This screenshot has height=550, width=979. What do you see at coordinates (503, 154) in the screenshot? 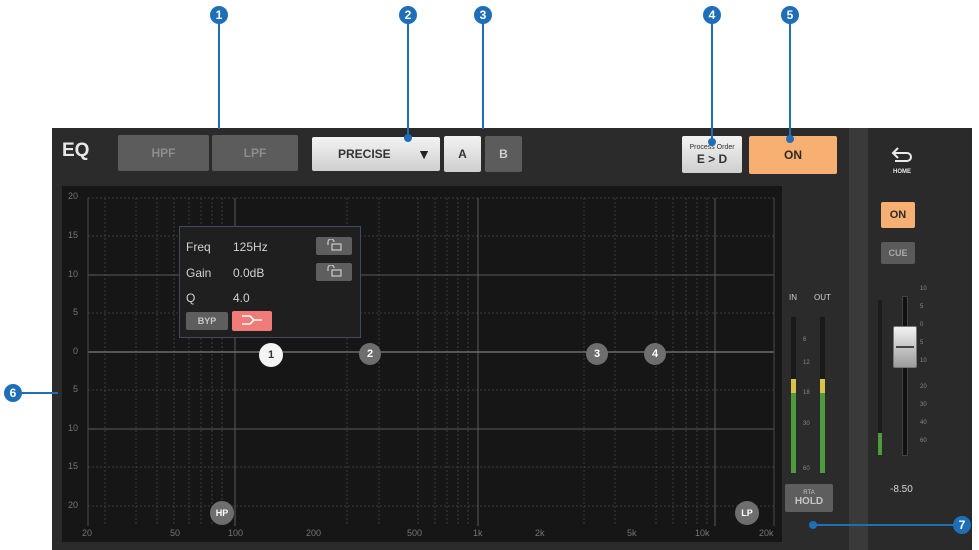
I see `bank-b-button: B` at bounding box center [503, 154].